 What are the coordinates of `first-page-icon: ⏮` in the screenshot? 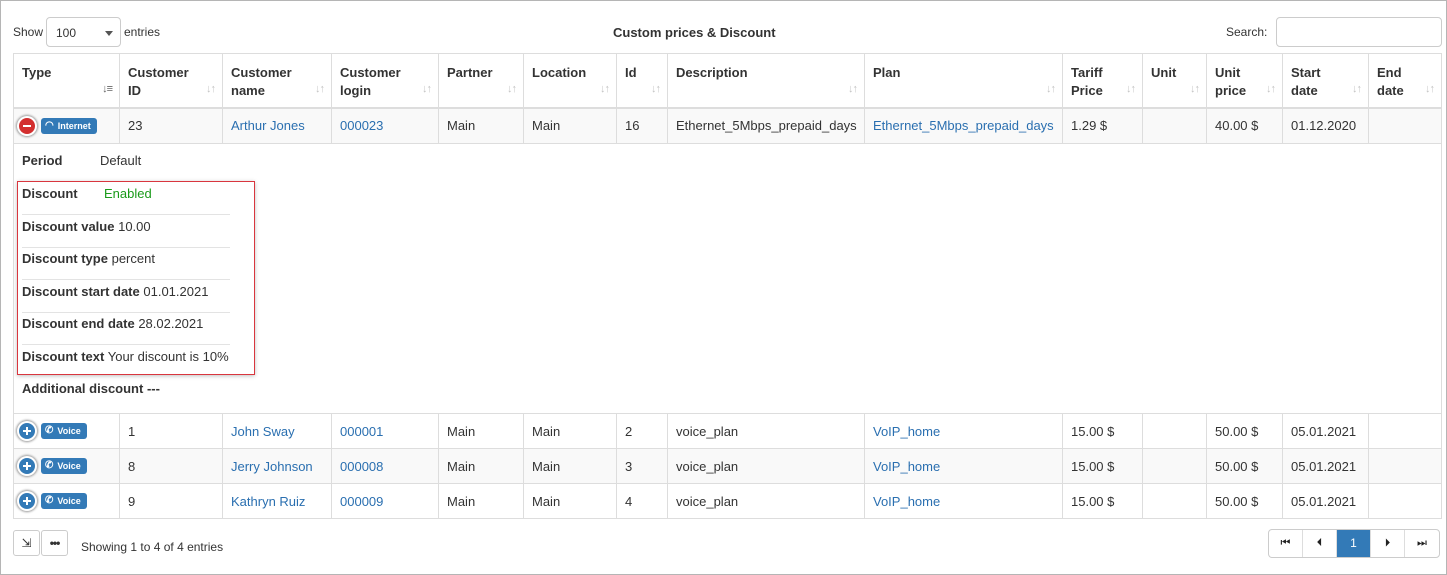 It's located at (1285, 543).